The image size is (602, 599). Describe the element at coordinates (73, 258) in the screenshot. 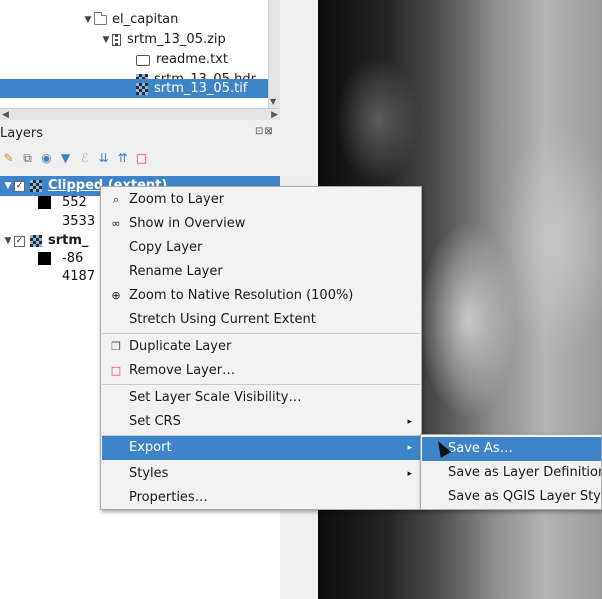

I see `legend-value: -86` at that location.